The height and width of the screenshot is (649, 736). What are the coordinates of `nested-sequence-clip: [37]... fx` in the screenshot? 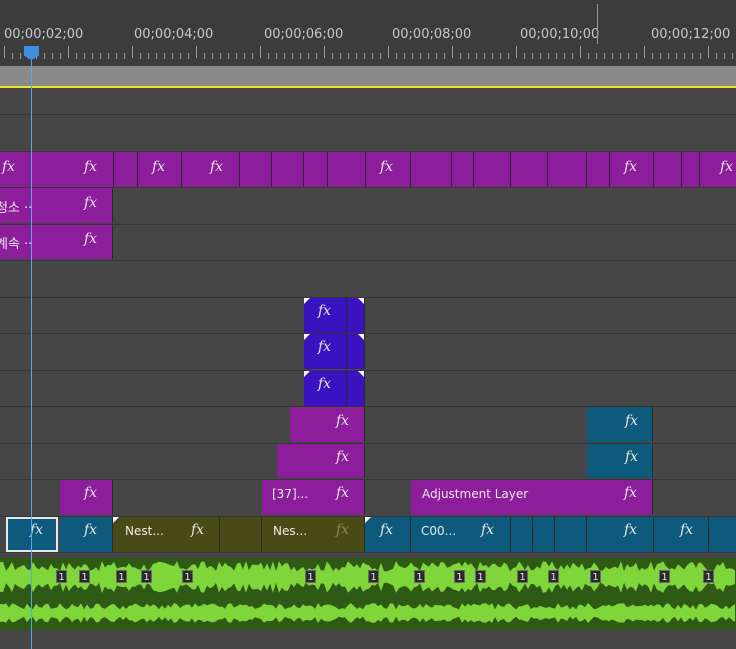 It's located at (313, 497).